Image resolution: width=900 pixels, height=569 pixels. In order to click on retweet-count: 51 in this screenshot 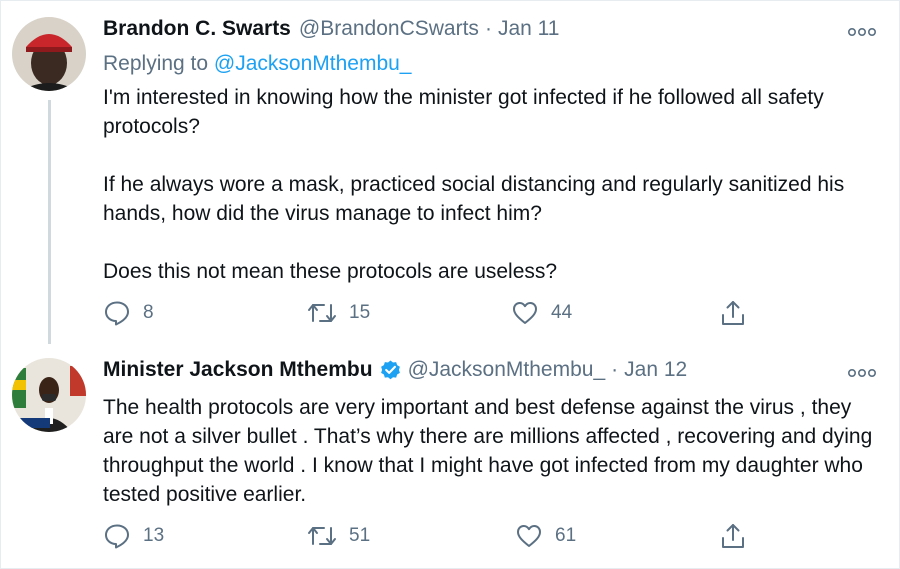, I will do `click(360, 535)`.